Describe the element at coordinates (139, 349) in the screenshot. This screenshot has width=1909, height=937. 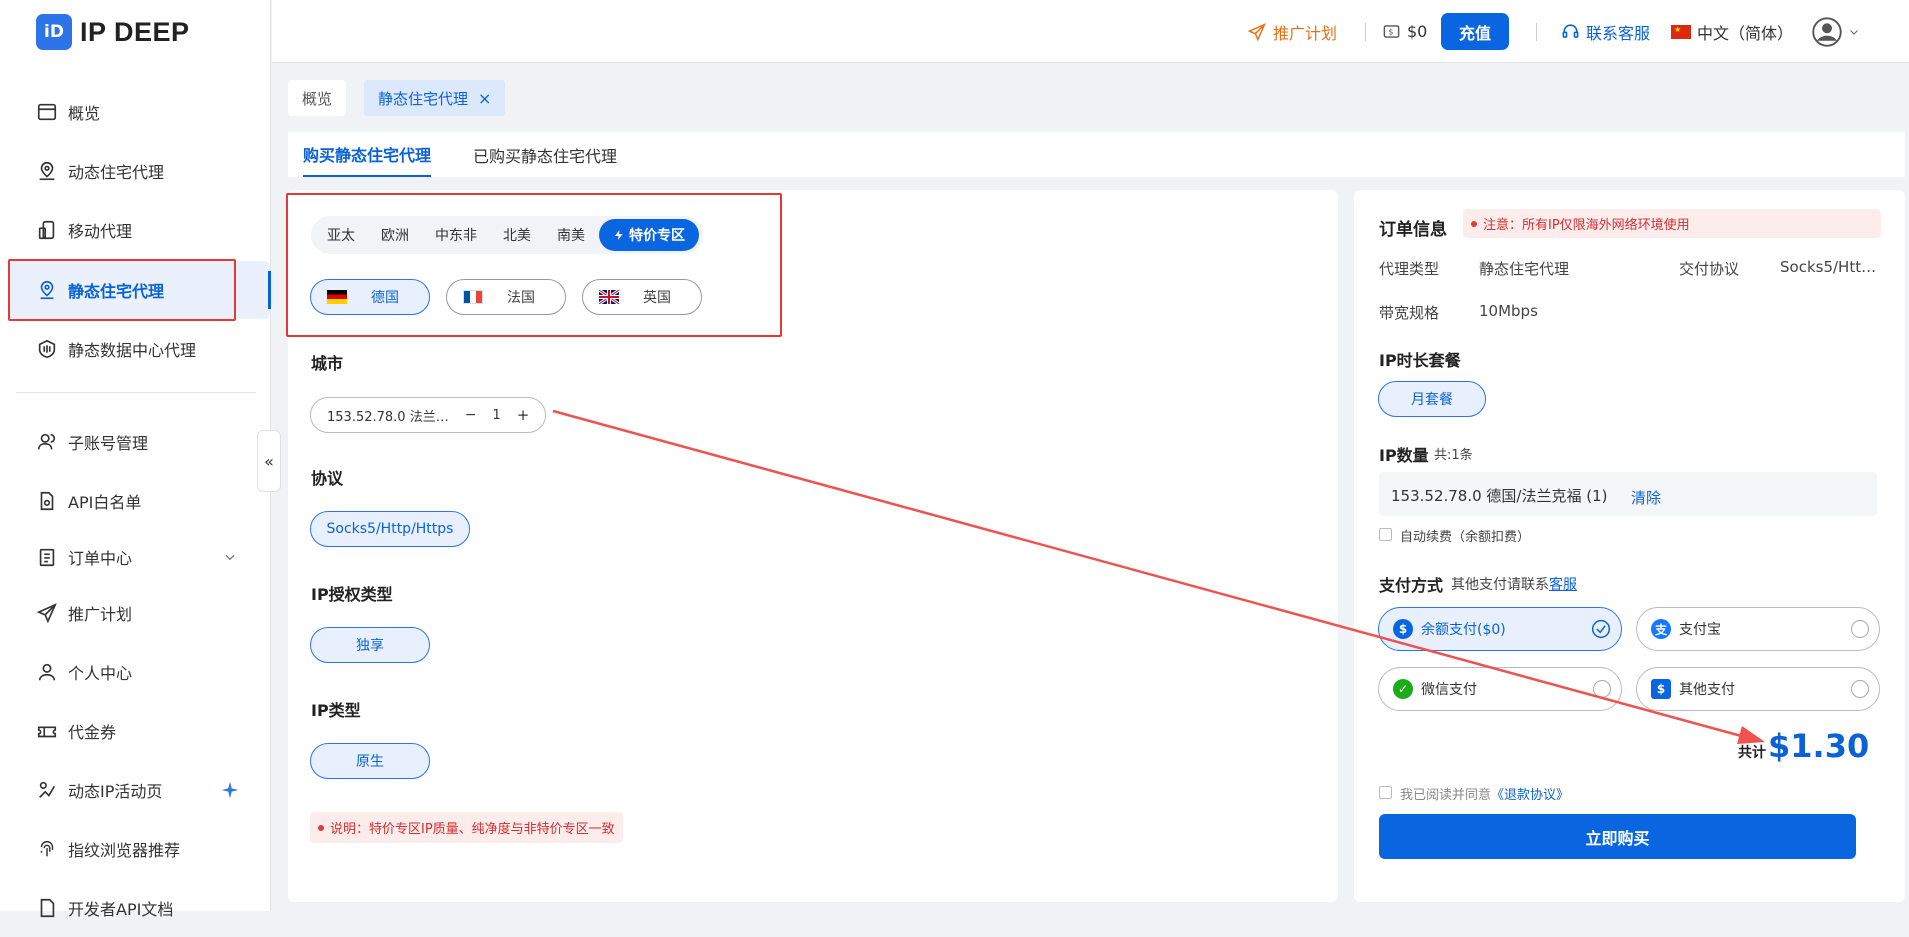
I see `sidebar-item-static-datacenter: 静态数据中心代理` at that location.